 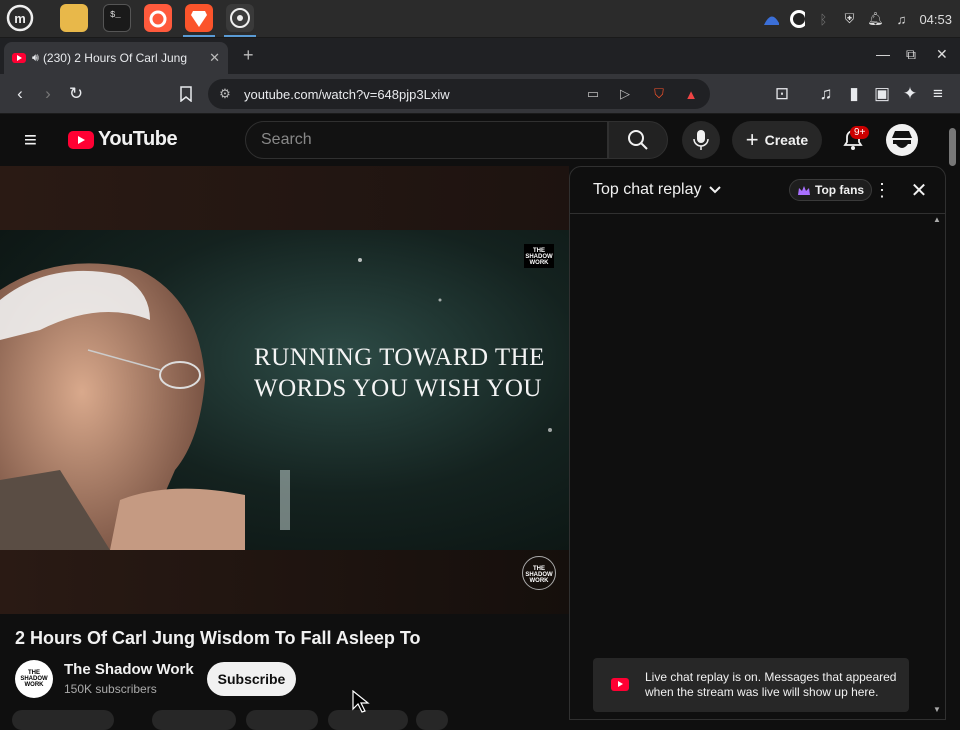 What do you see at coordinates (860, 132) in the screenshot?
I see `notification-badge: 9+` at bounding box center [860, 132].